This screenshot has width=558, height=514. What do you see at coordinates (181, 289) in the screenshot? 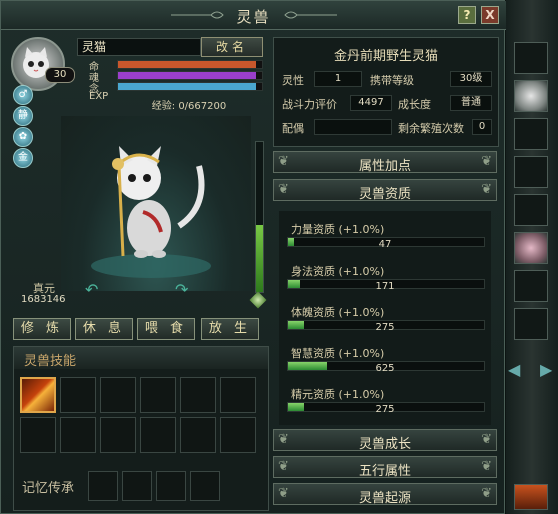
I see `rotate-right-icon: ↷` at bounding box center [181, 289].